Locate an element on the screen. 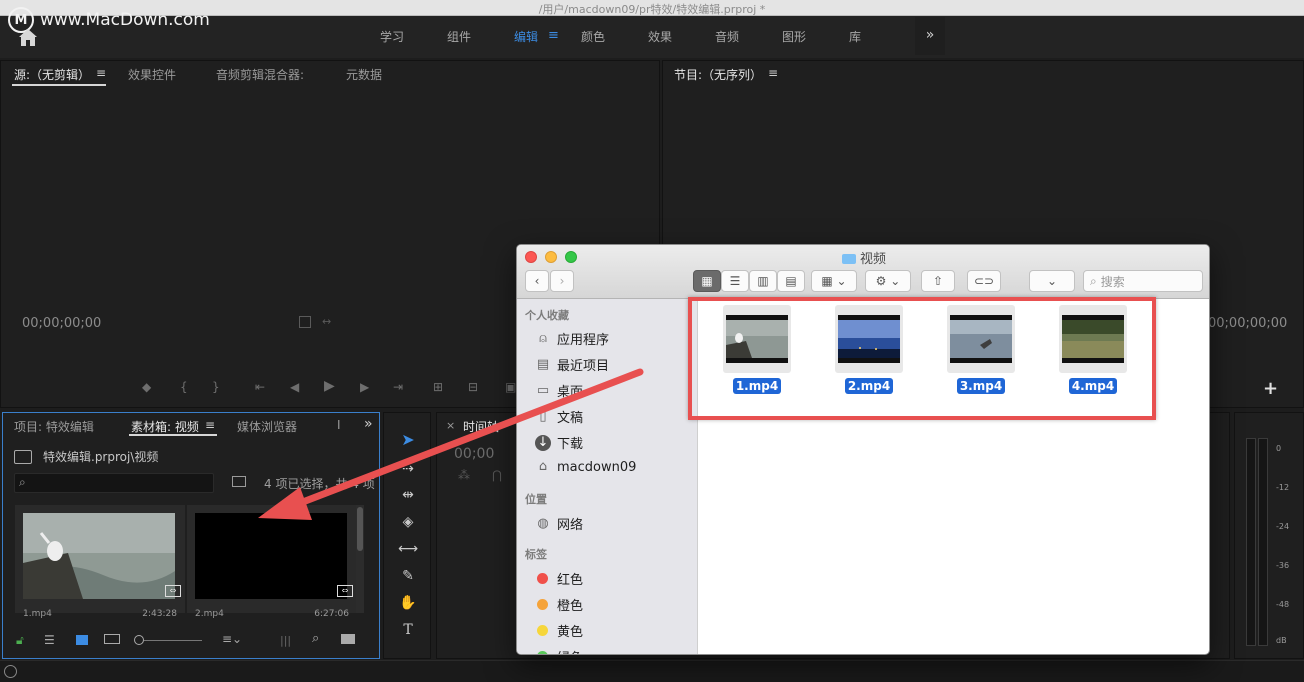 This screenshot has width=1304, height=682. icon-view-icon is located at coordinates (82, 640).